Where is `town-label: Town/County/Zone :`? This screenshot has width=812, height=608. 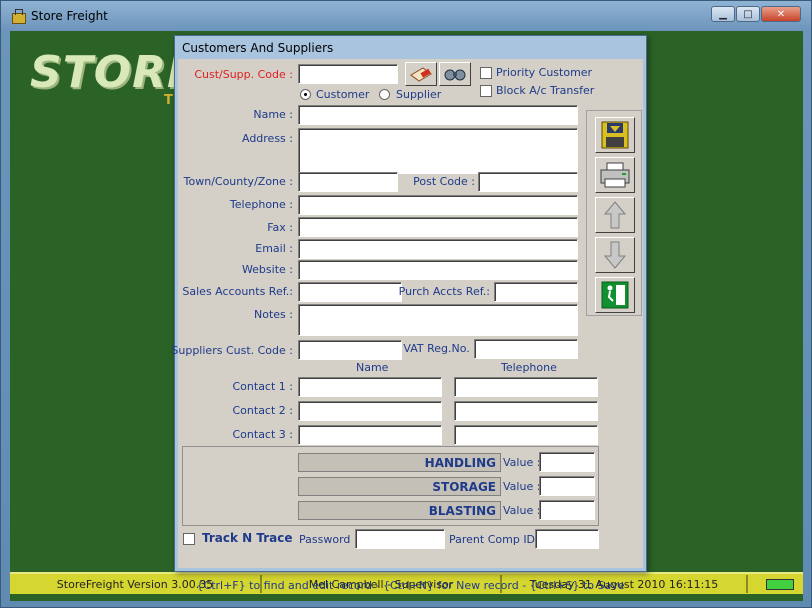 town-label: Town/County/Zone : is located at coordinates (238, 181).